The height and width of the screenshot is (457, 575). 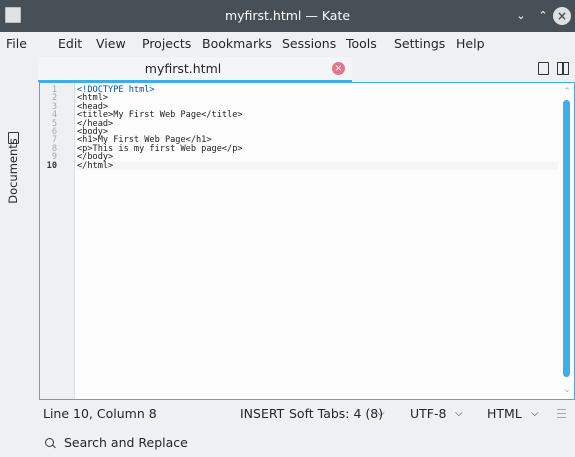 I want to click on chevron-down-icon: ⌄, so click(x=521, y=15).